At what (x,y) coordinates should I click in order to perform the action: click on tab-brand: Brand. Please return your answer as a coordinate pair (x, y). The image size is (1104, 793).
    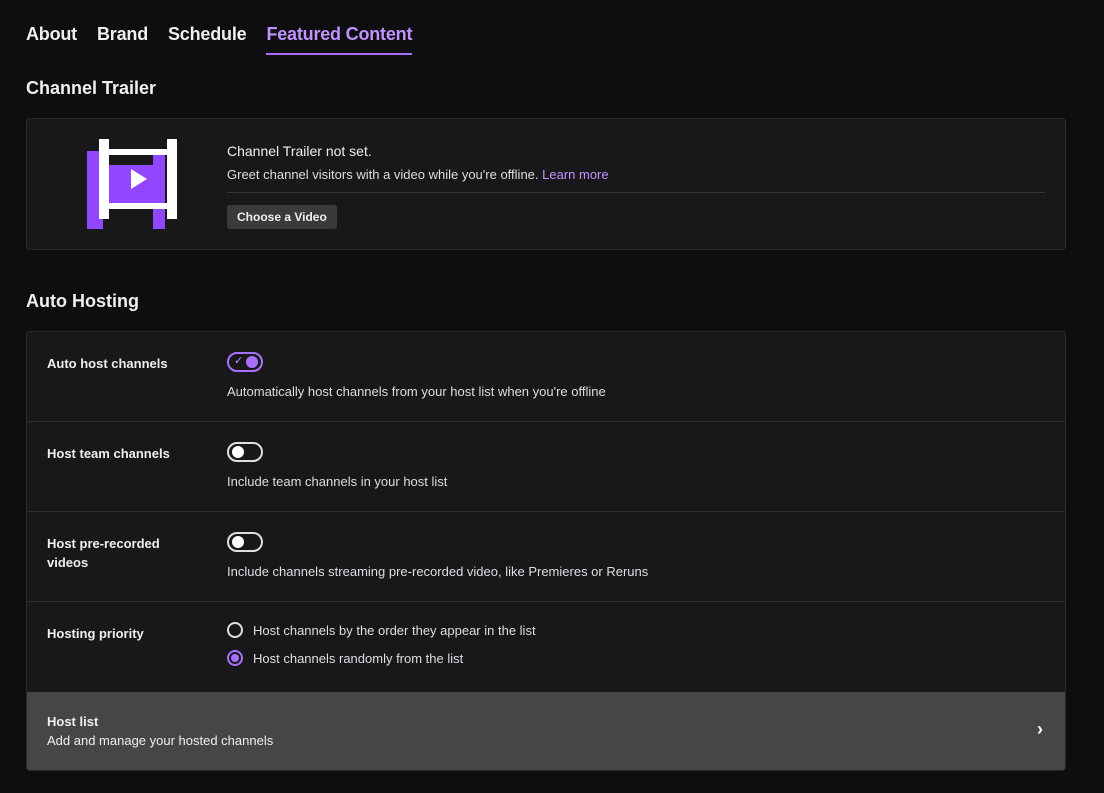
    Looking at the image, I should click on (122, 39).